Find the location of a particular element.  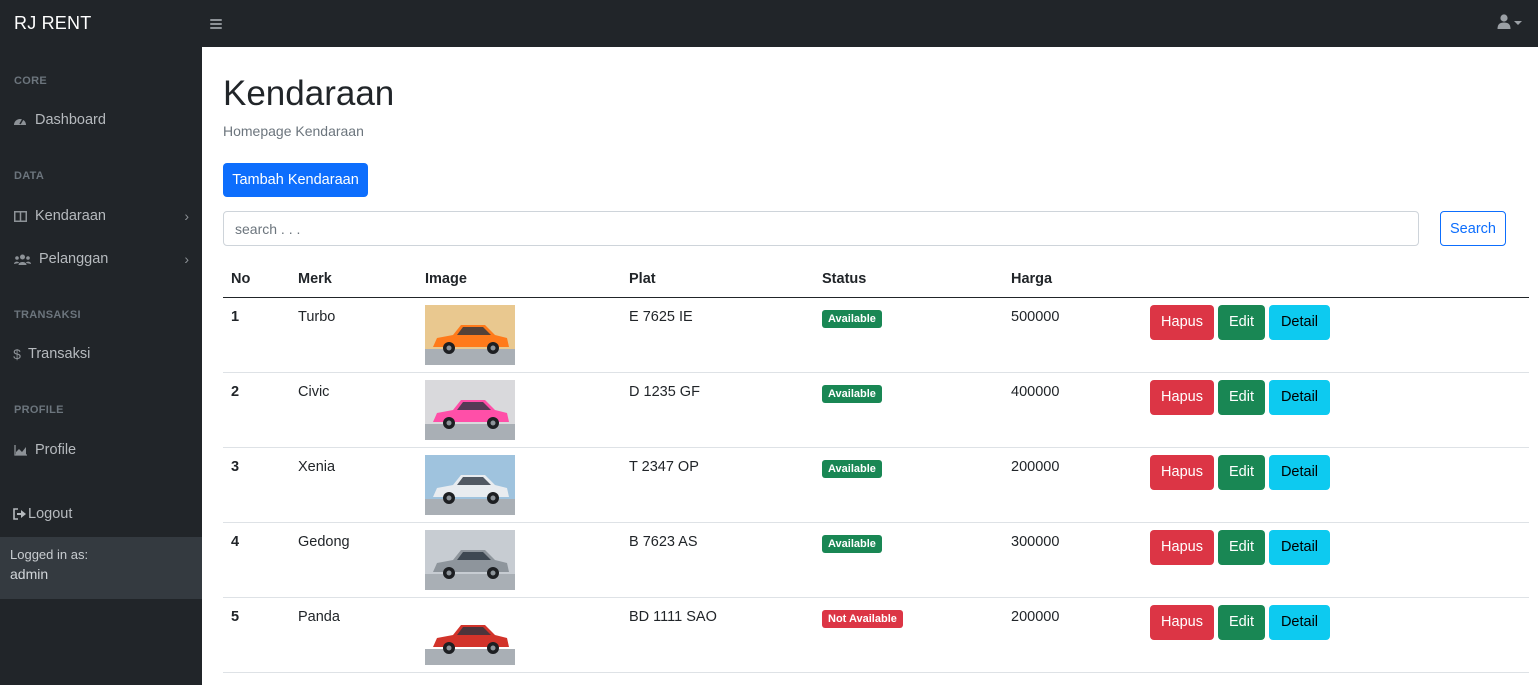

column-header-image: Image is located at coordinates (519, 279).